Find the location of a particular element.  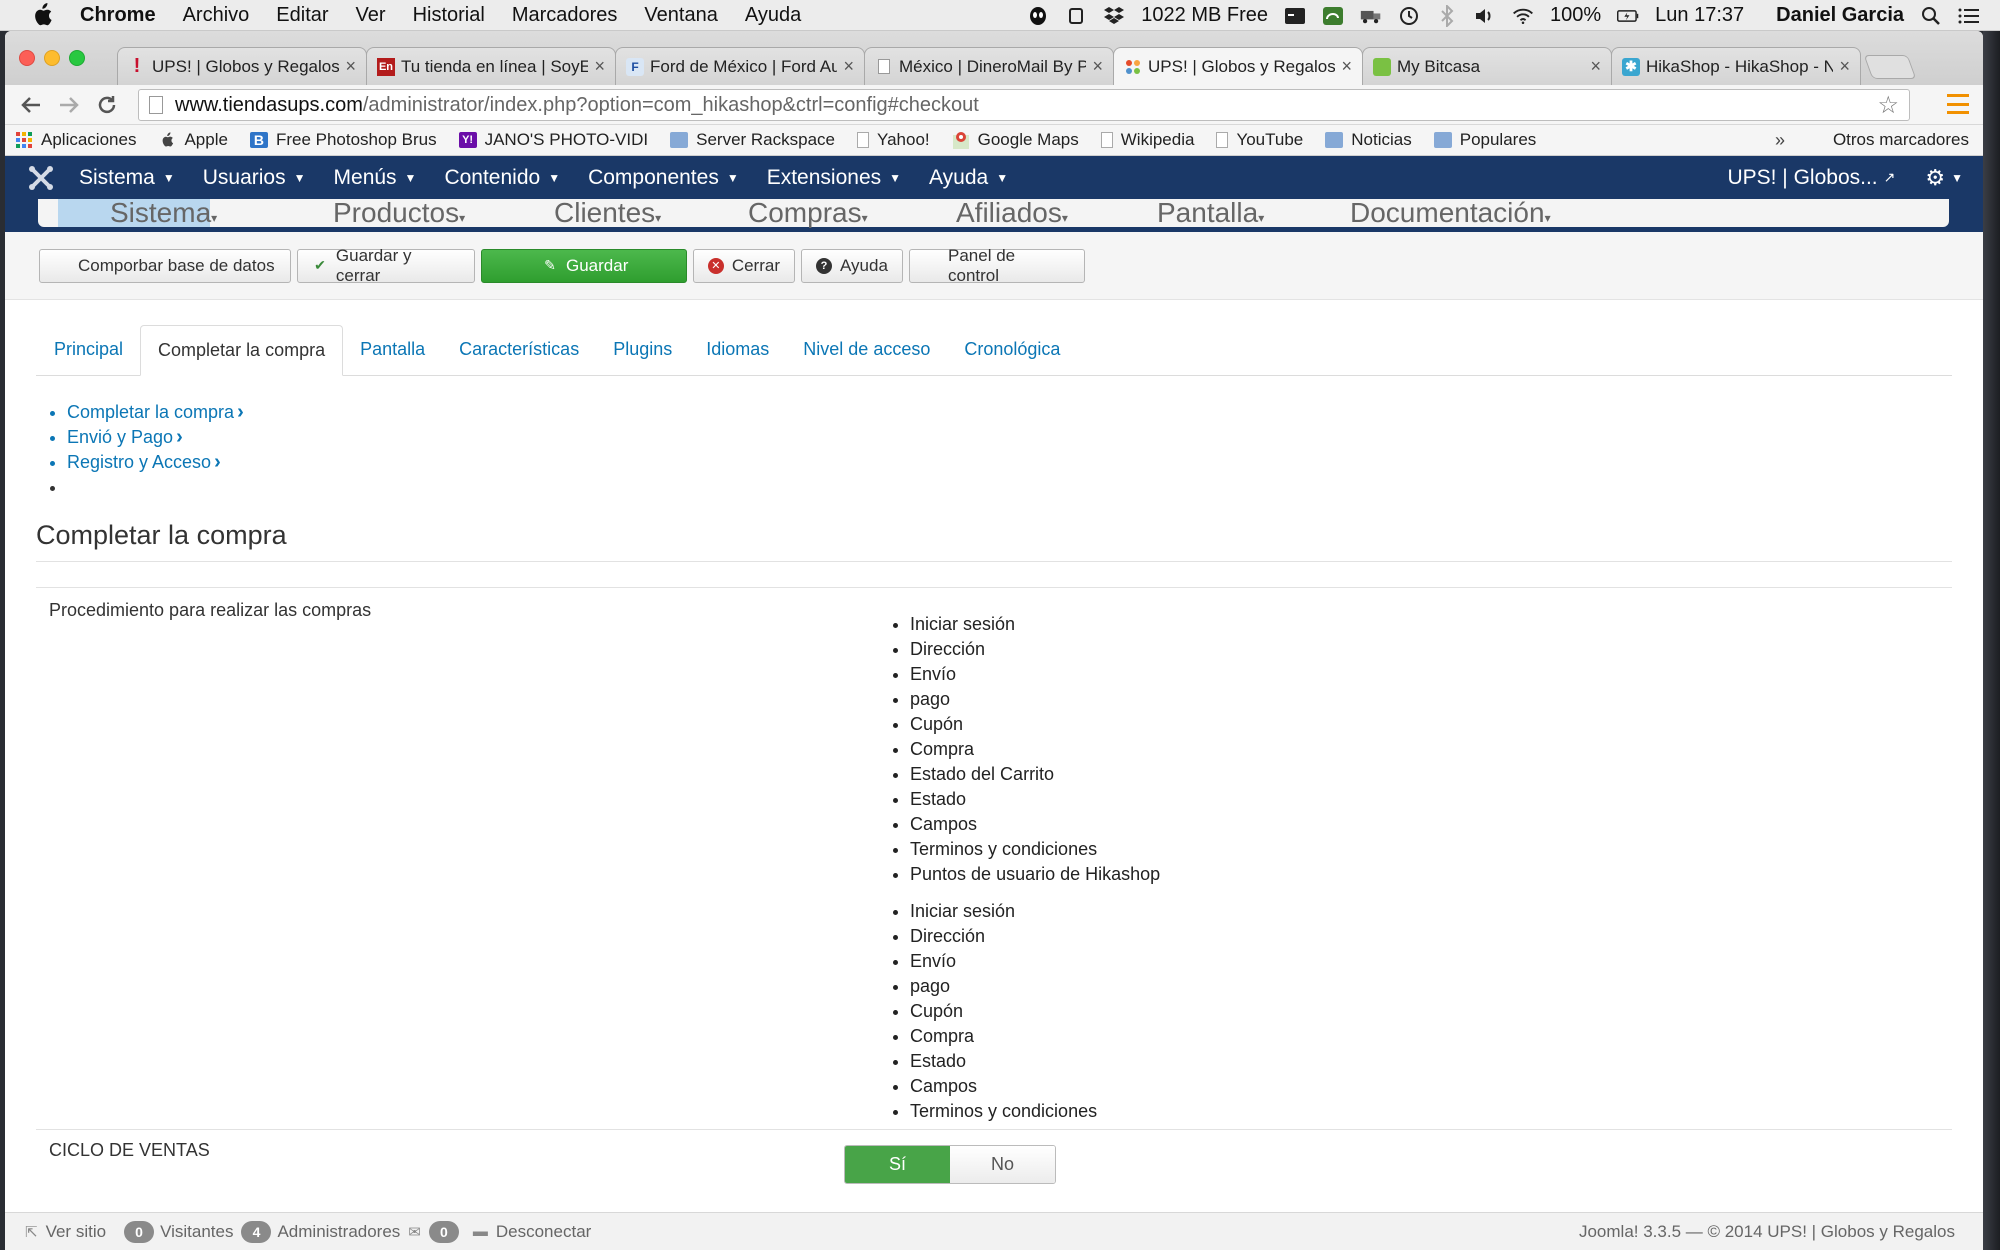

settings-dropdown: ⚙ ▼ is located at coordinates (1944, 178).